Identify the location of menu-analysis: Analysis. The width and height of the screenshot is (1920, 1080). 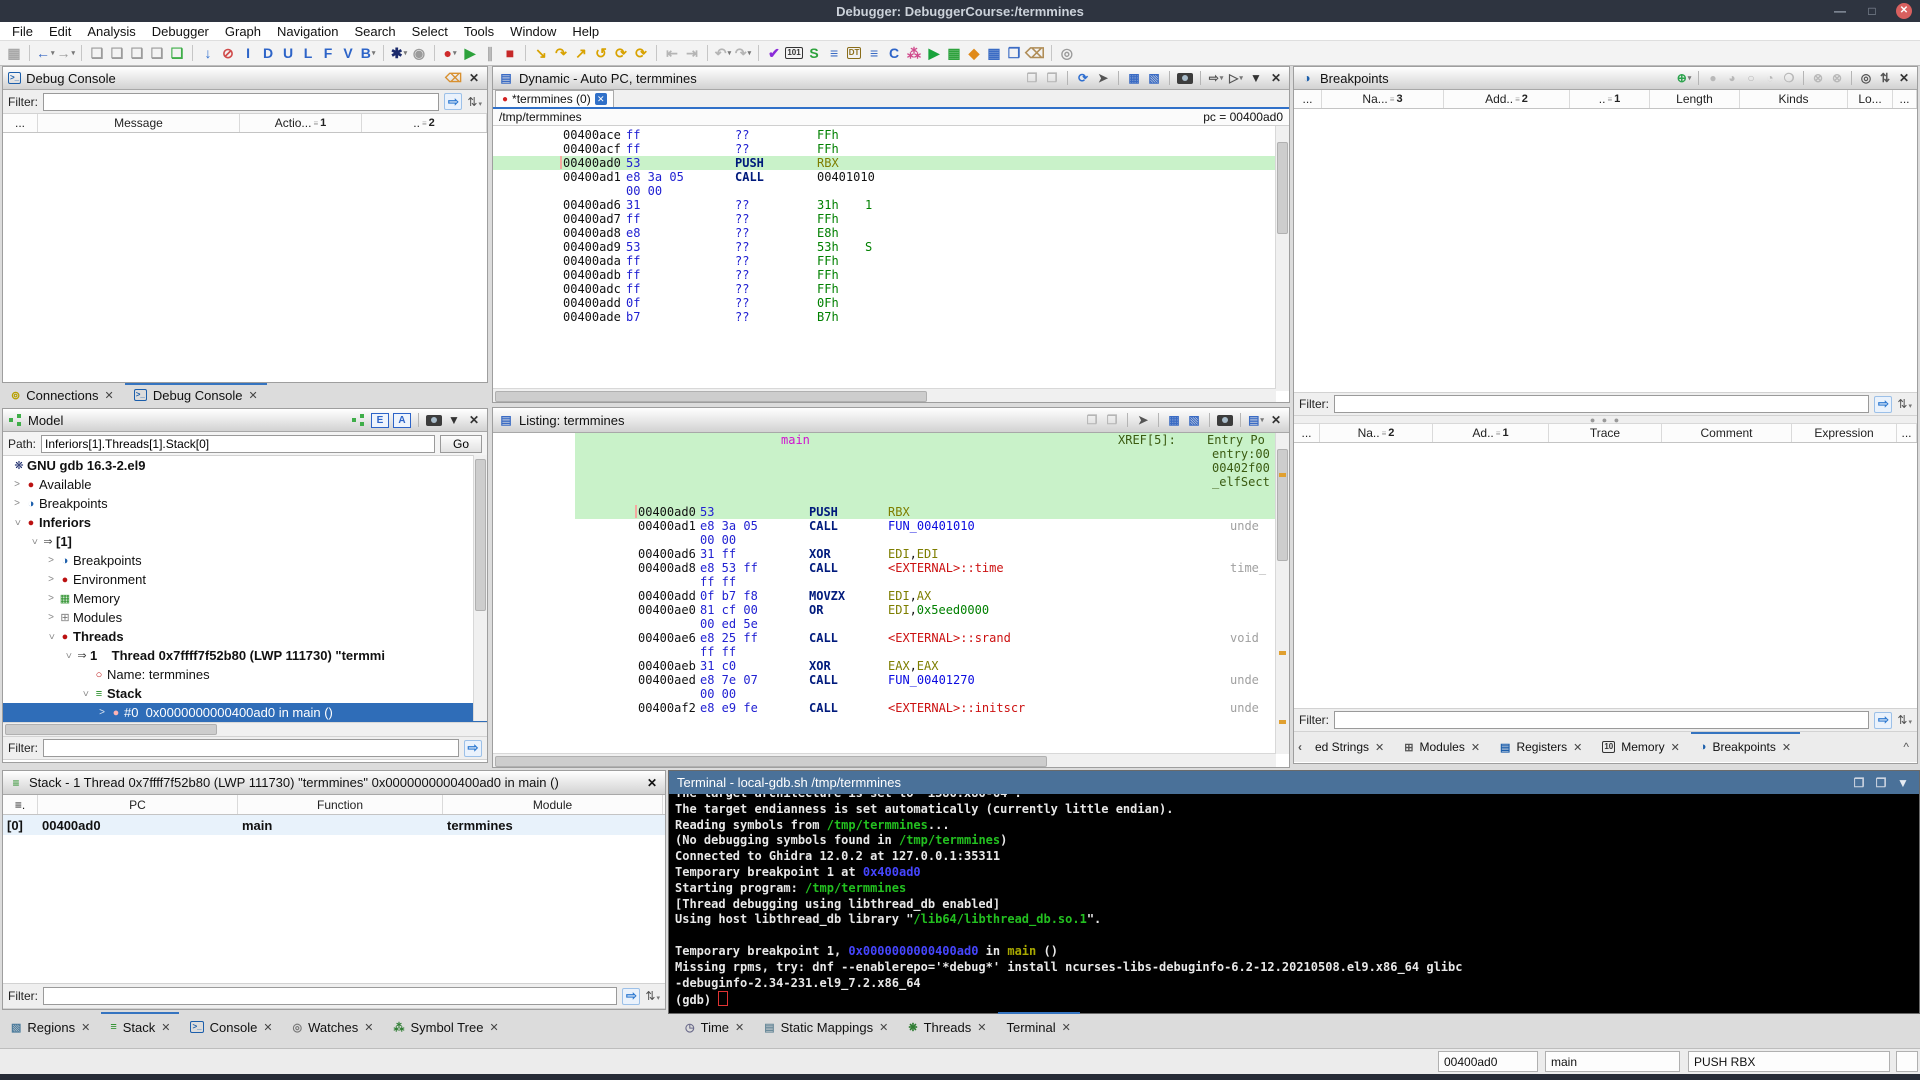
(111, 31).